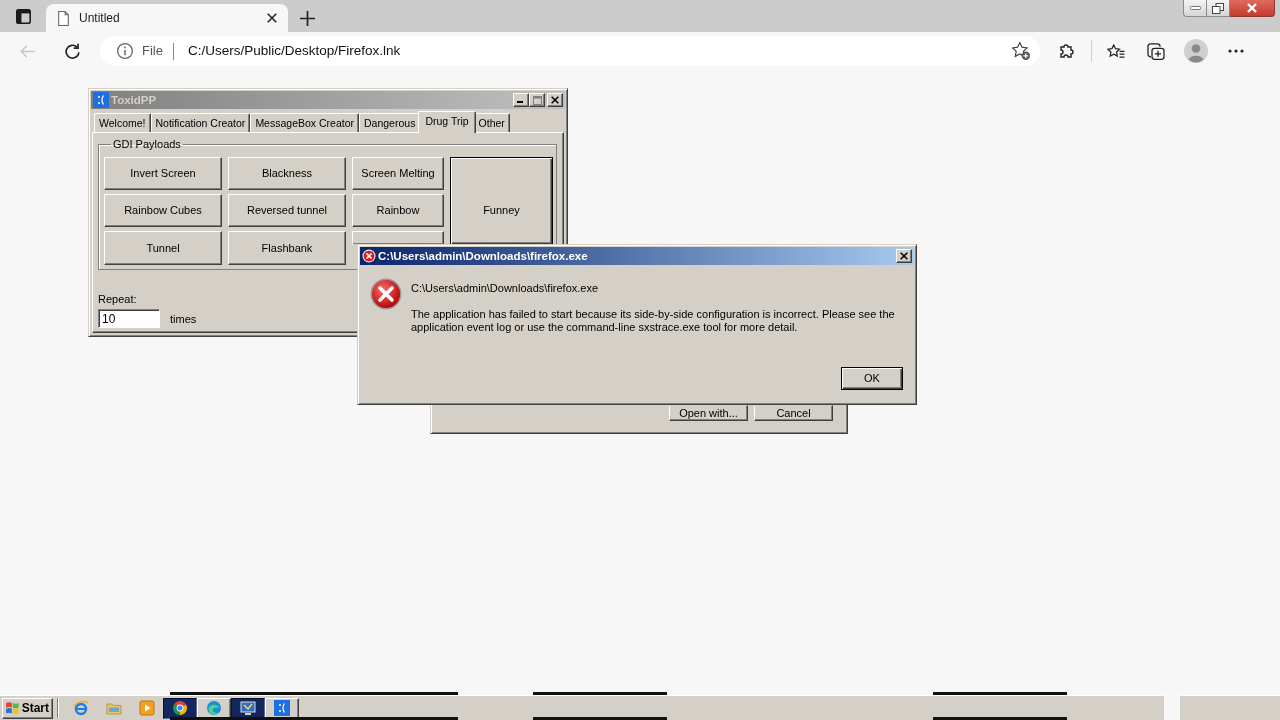  I want to click on browser-tab: Untitled, so click(167, 18).